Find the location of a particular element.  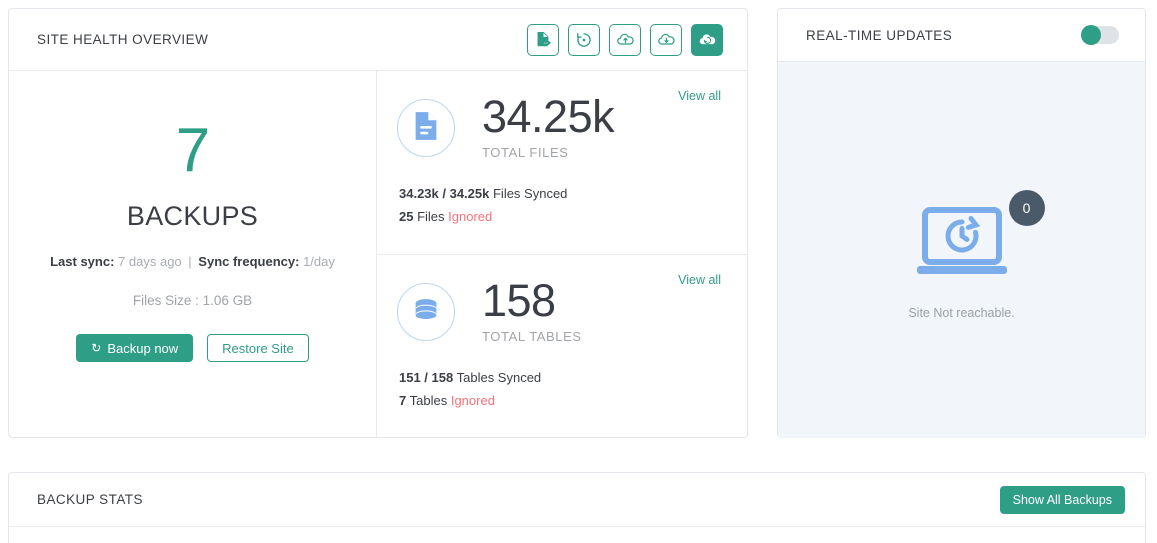

laptop-history-icon is located at coordinates (962, 248).